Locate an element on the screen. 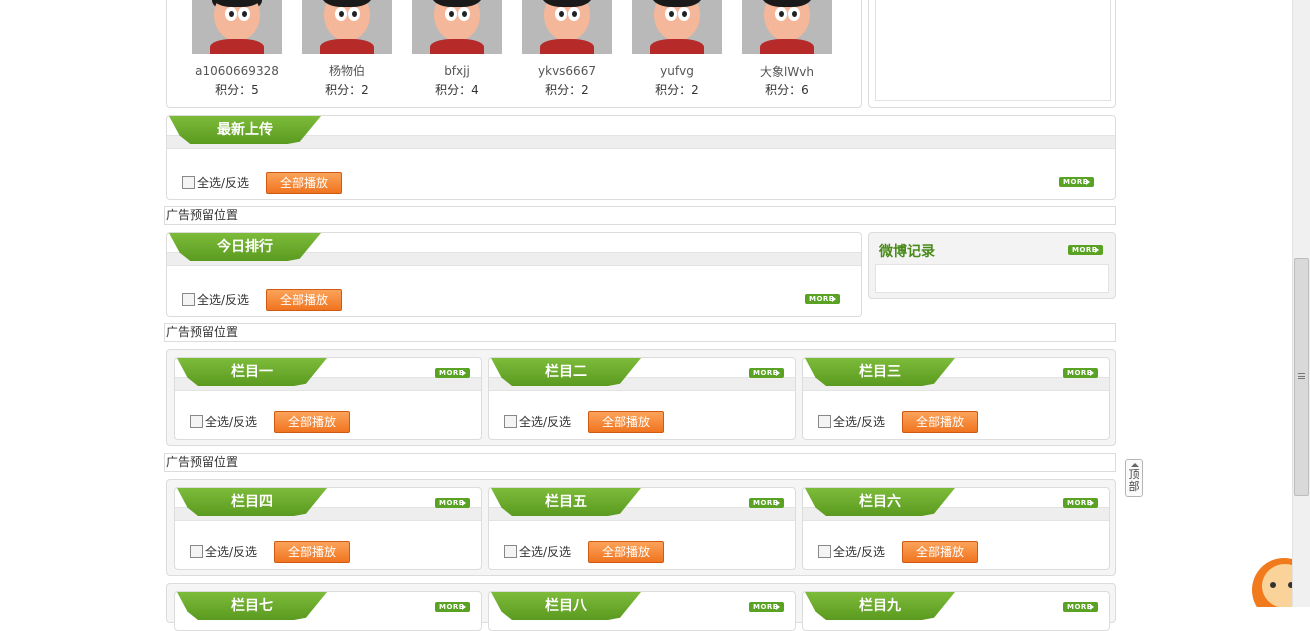  right-top-panel is located at coordinates (992, 54).